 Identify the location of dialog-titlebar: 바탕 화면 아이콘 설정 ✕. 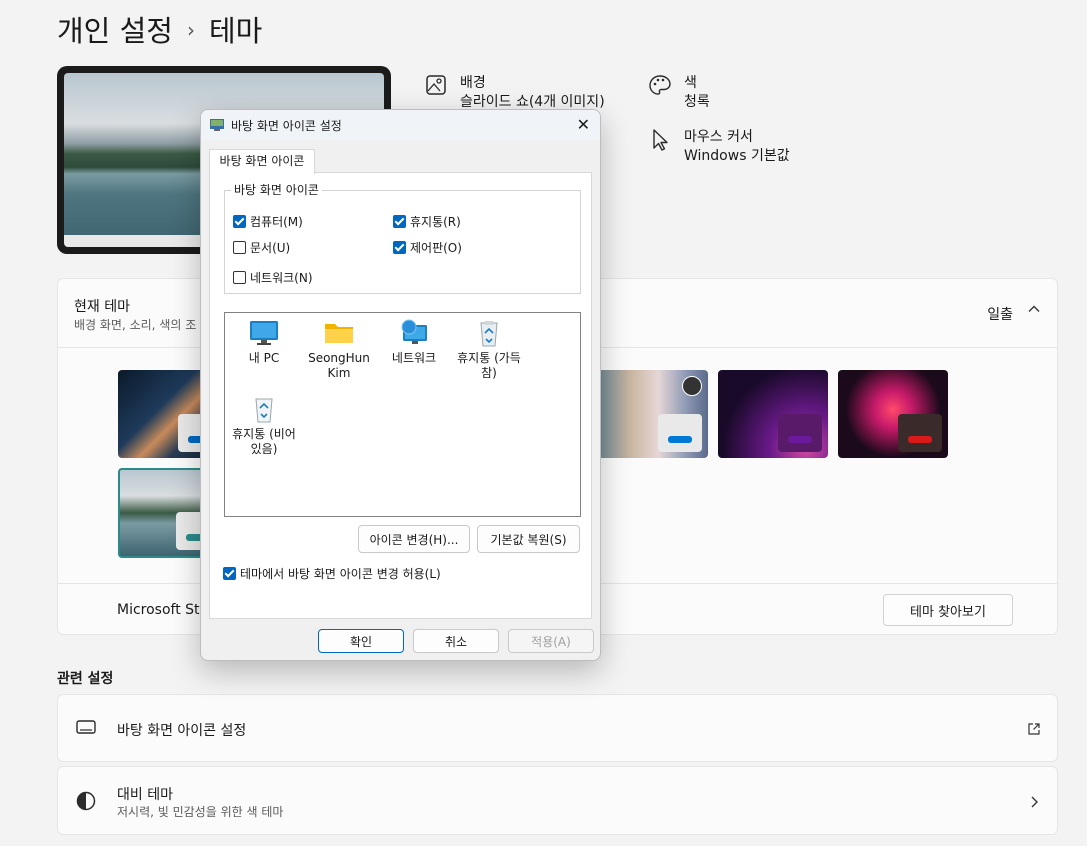
(400, 125).